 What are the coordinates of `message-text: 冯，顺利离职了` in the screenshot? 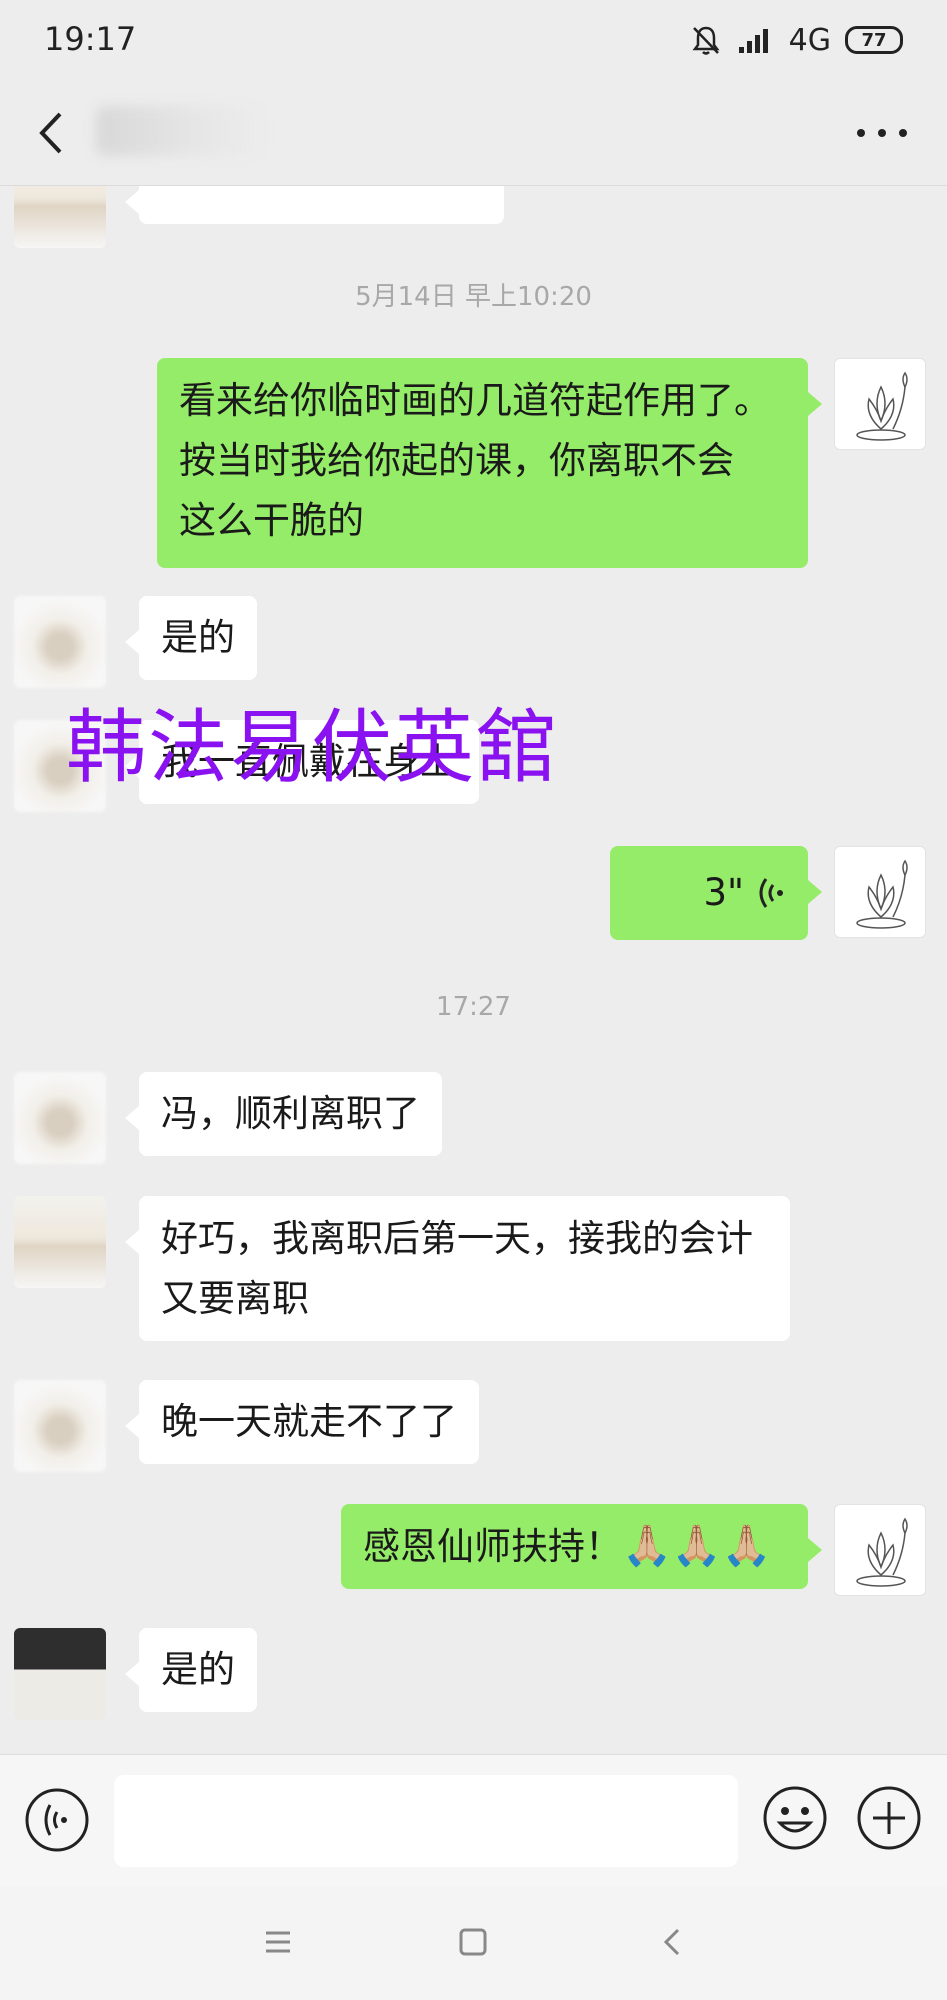 It's located at (290, 1113).